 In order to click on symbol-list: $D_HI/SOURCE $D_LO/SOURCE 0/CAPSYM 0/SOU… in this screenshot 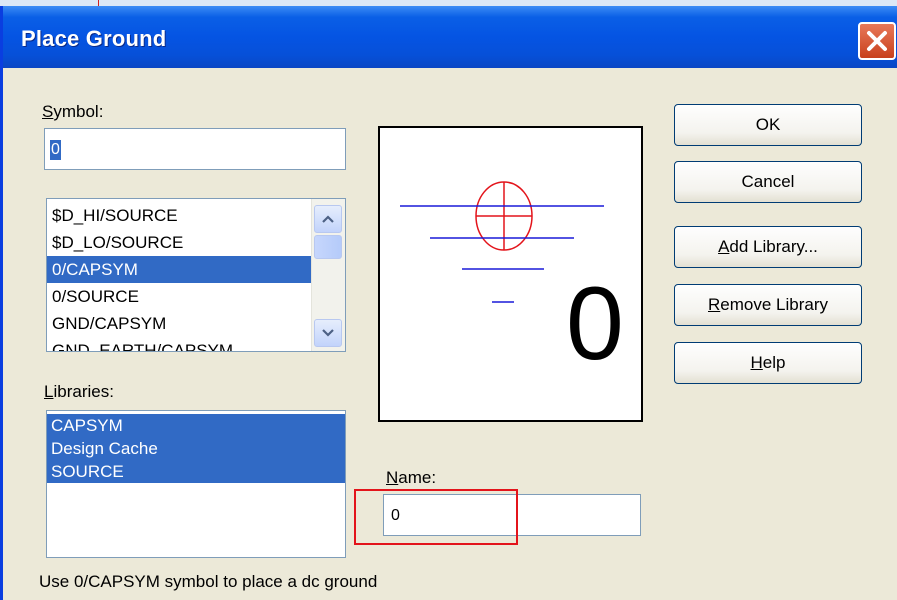, I will do `click(196, 275)`.